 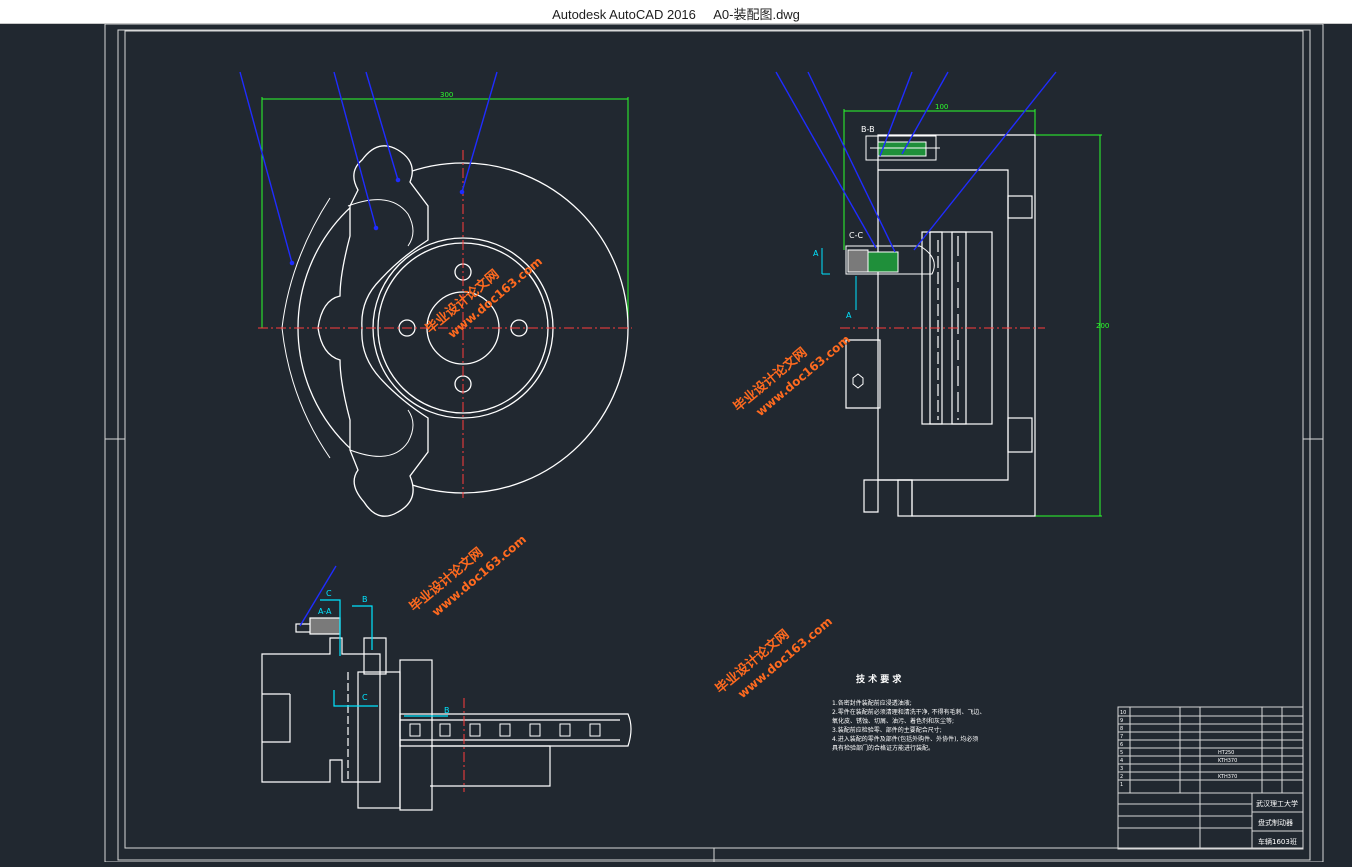 I want to click on section-bb, so click(x=902, y=148).